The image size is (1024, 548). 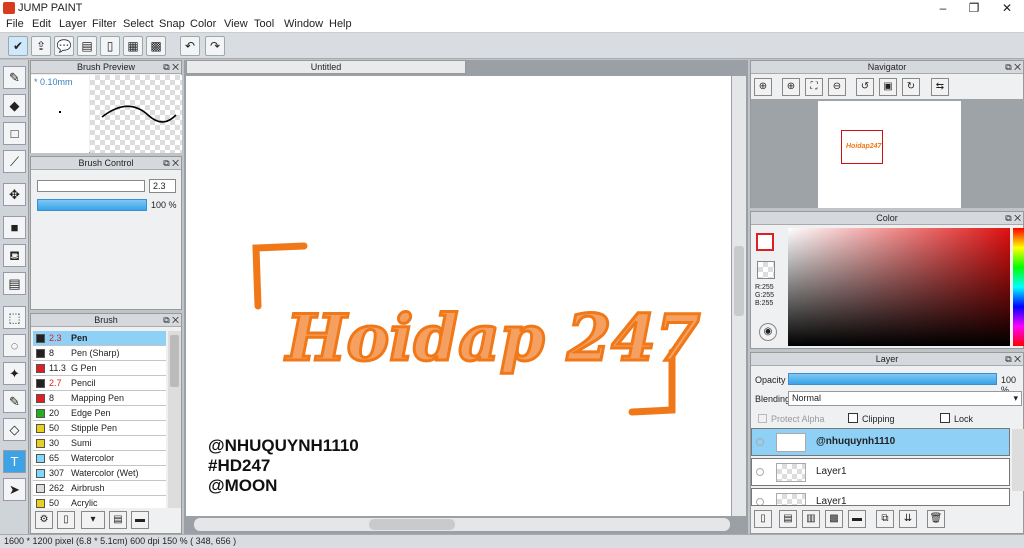 What do you see at coordinates (788, 519) in the screenshot?
I see `new-raster-layer-icon: ▤` at bounding box center [788, 519].